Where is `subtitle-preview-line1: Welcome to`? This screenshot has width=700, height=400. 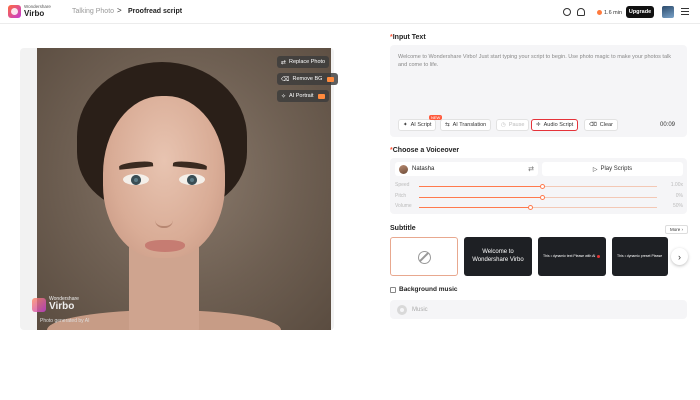
subtitle-preview-line1: Welcome to is located at coordinates (498, 252).